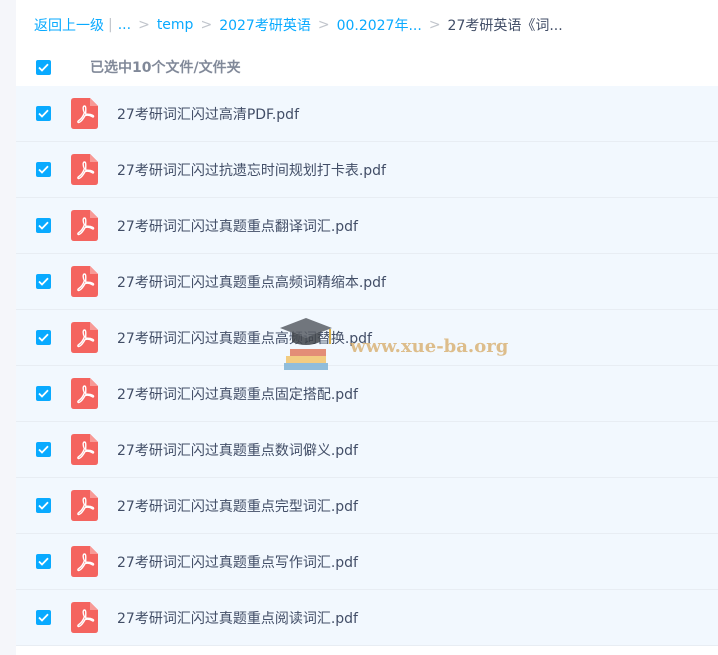 The height and width of the screenshot is (655, 718). I want to click on file-name: 27考研词汇闪过真题重点高频词精缩本.pdf, so click(251, 282).